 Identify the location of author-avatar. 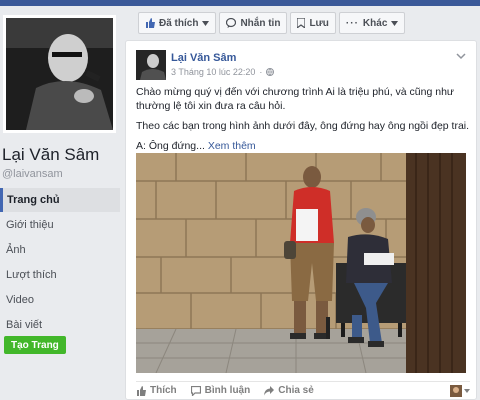
(151, 65).